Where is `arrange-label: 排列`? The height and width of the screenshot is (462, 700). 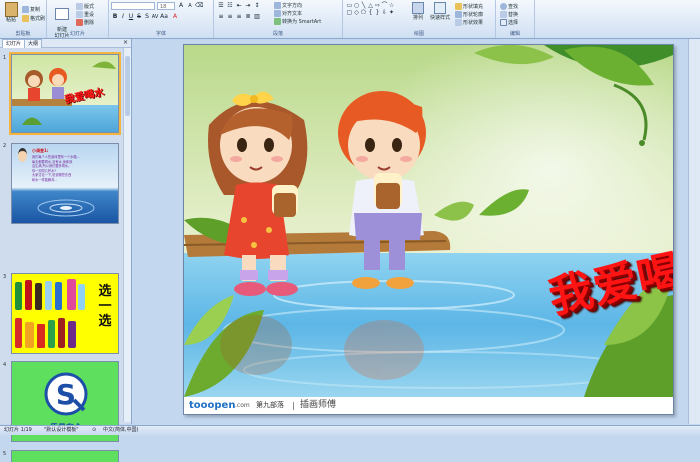
arrange-label: 排列 is located at coordinates (417, 18).